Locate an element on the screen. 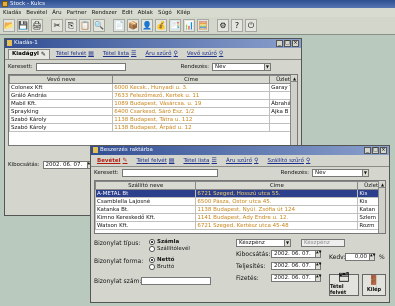 The height and width of the screenshot is (306, 395). report-icon: 📑 is located at coordinates (175, 25).